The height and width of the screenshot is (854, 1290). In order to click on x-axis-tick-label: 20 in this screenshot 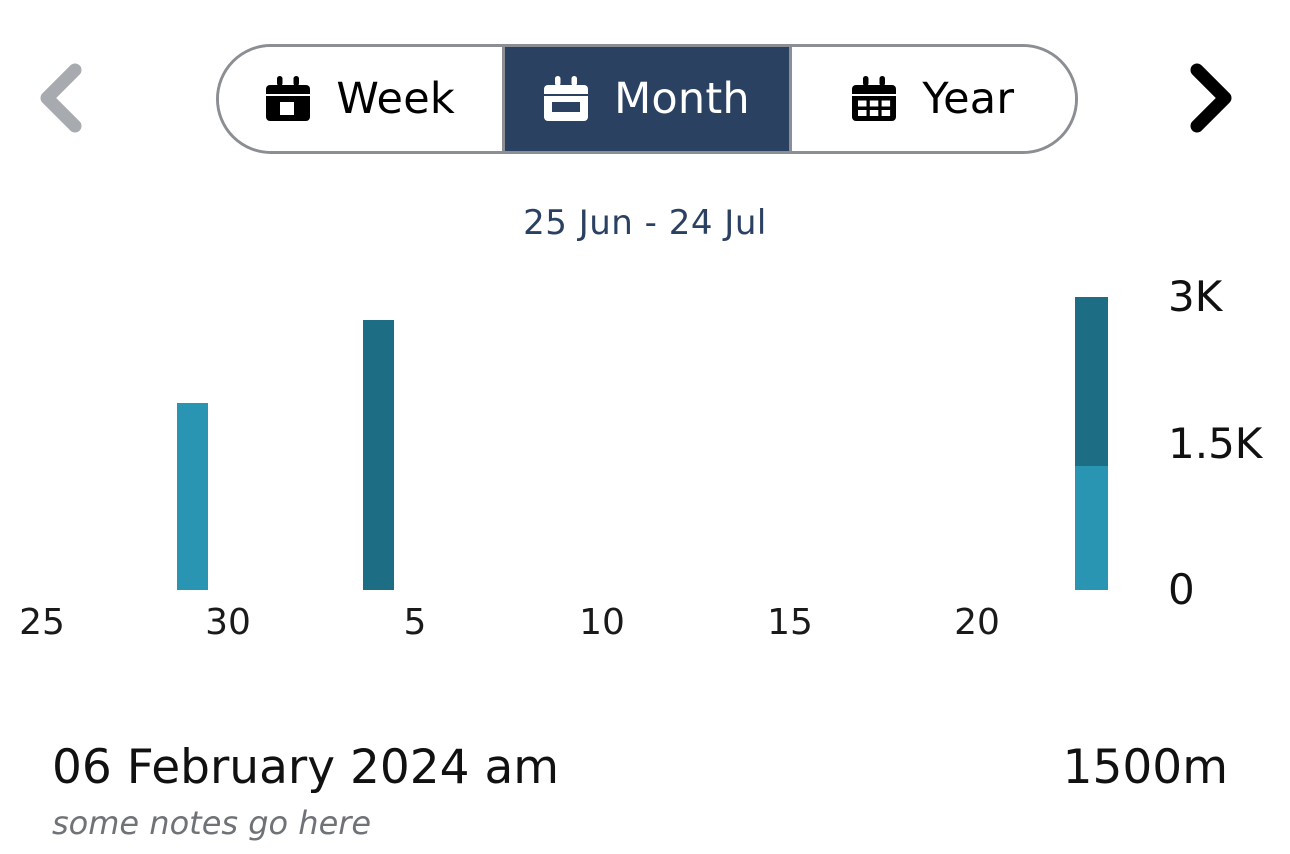, I will do `click(977, 622)`.